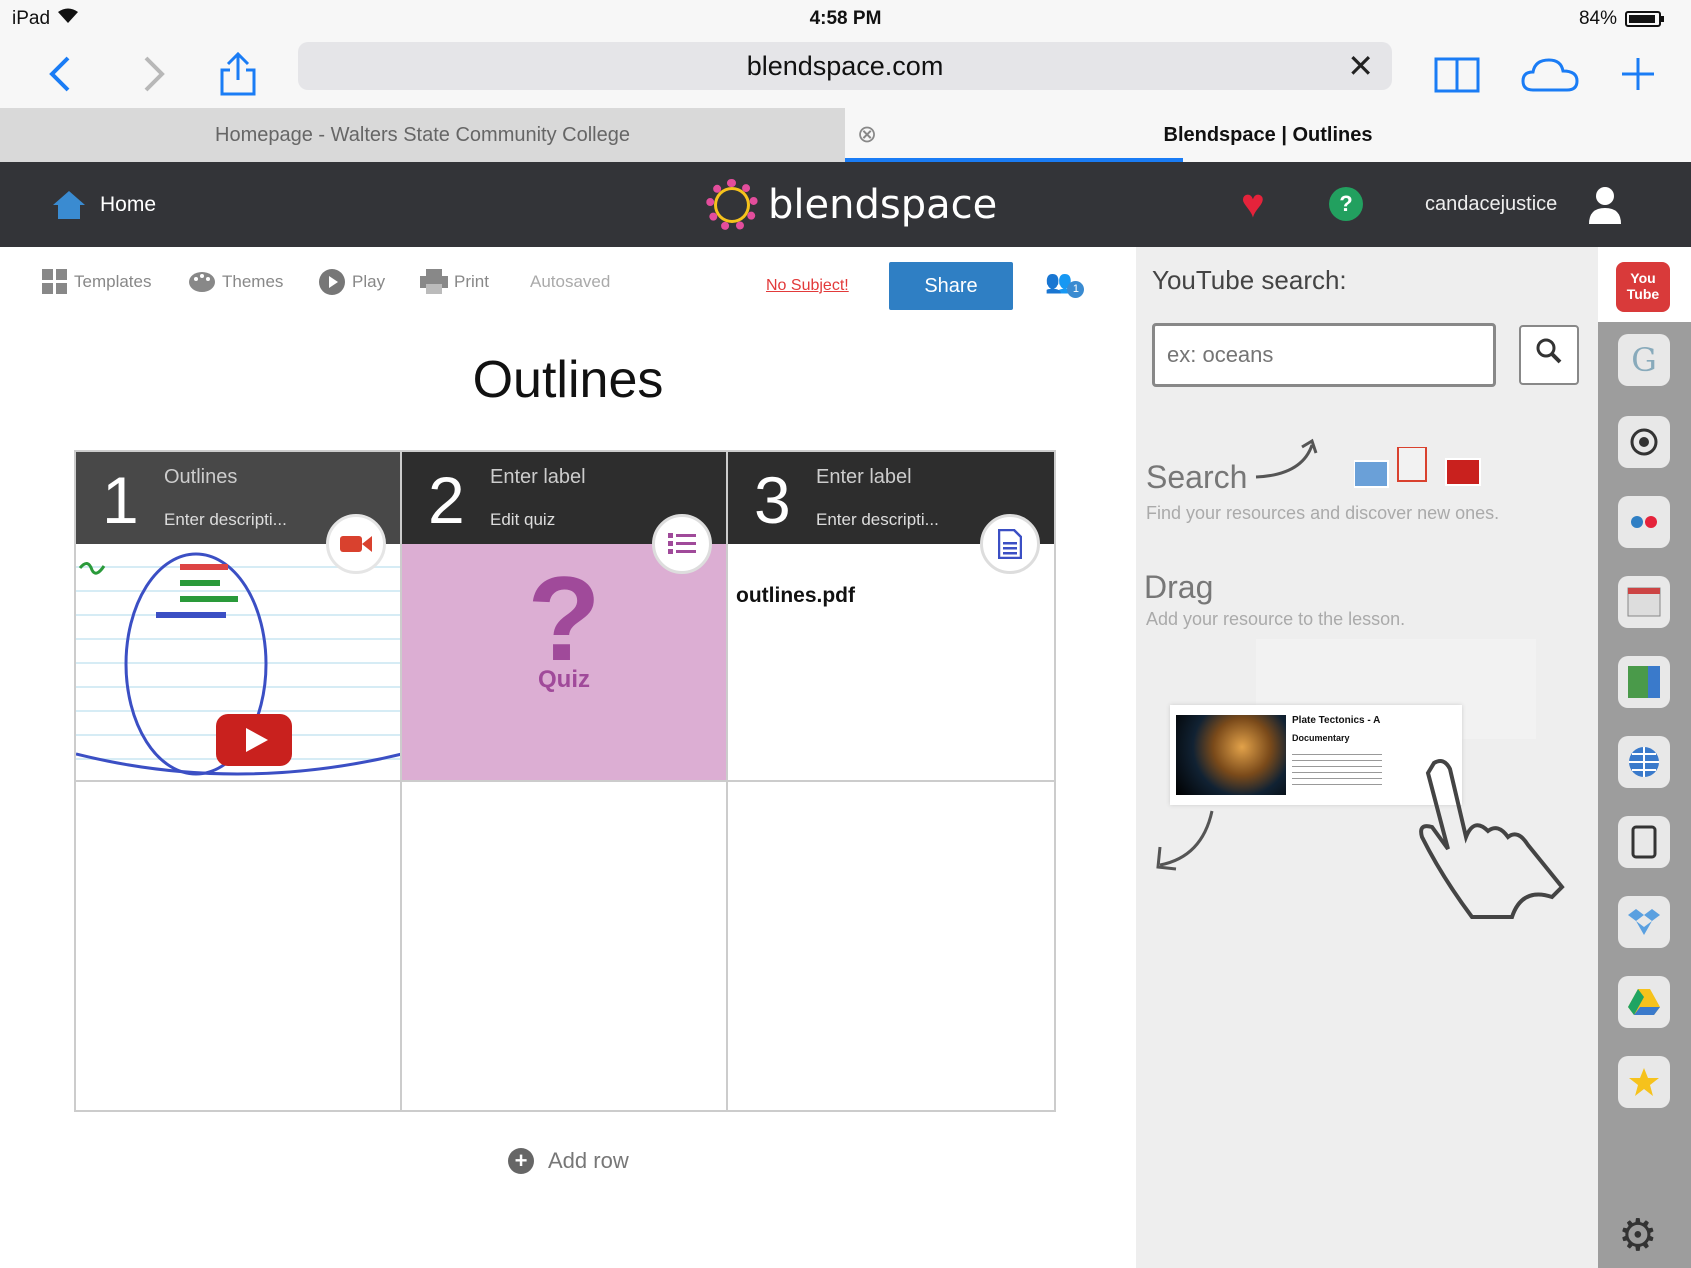 This screenshot has height=1268, width=1691. I want to click on google-drive-source-icon, so click(1644, 1002).